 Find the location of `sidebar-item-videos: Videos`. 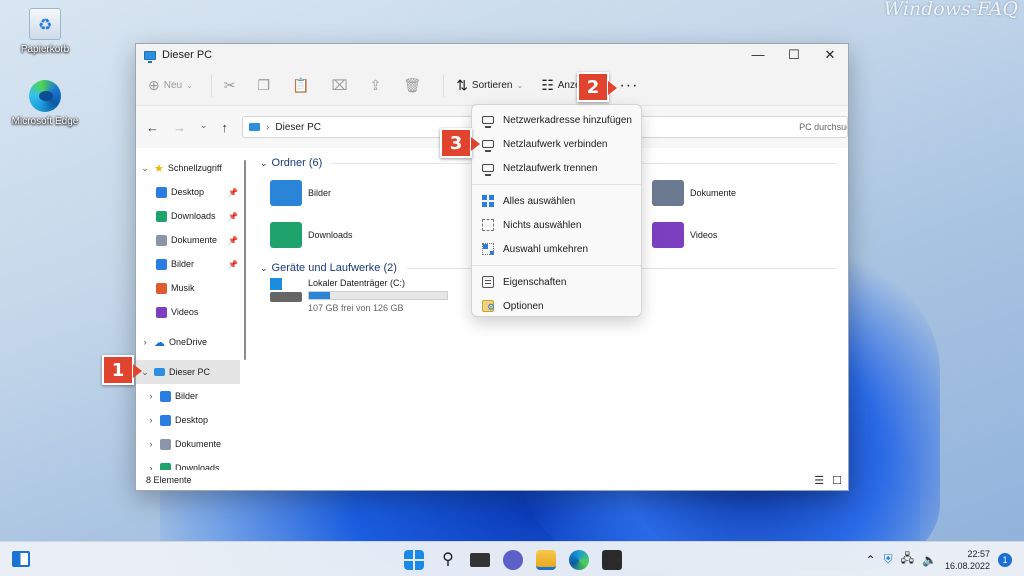

sidebar-item-videos: Videos is located at coordinates (188, 312).